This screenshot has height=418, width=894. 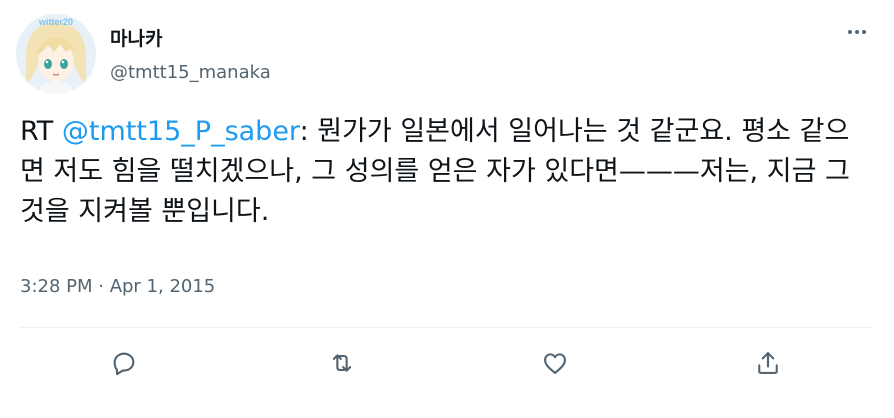 What do you see at coordinates (447, 363) in the screenshot?
I see `action-bar` at bounding box center [447, 363].